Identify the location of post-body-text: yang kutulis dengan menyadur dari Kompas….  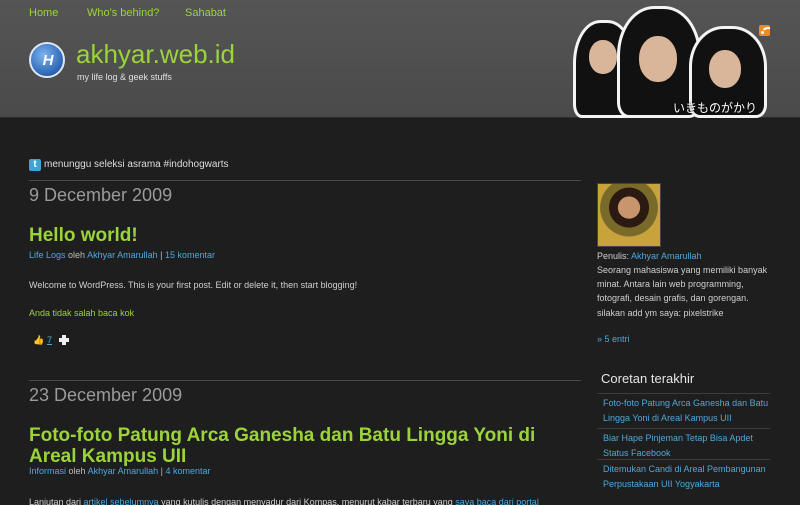
(307, 501).